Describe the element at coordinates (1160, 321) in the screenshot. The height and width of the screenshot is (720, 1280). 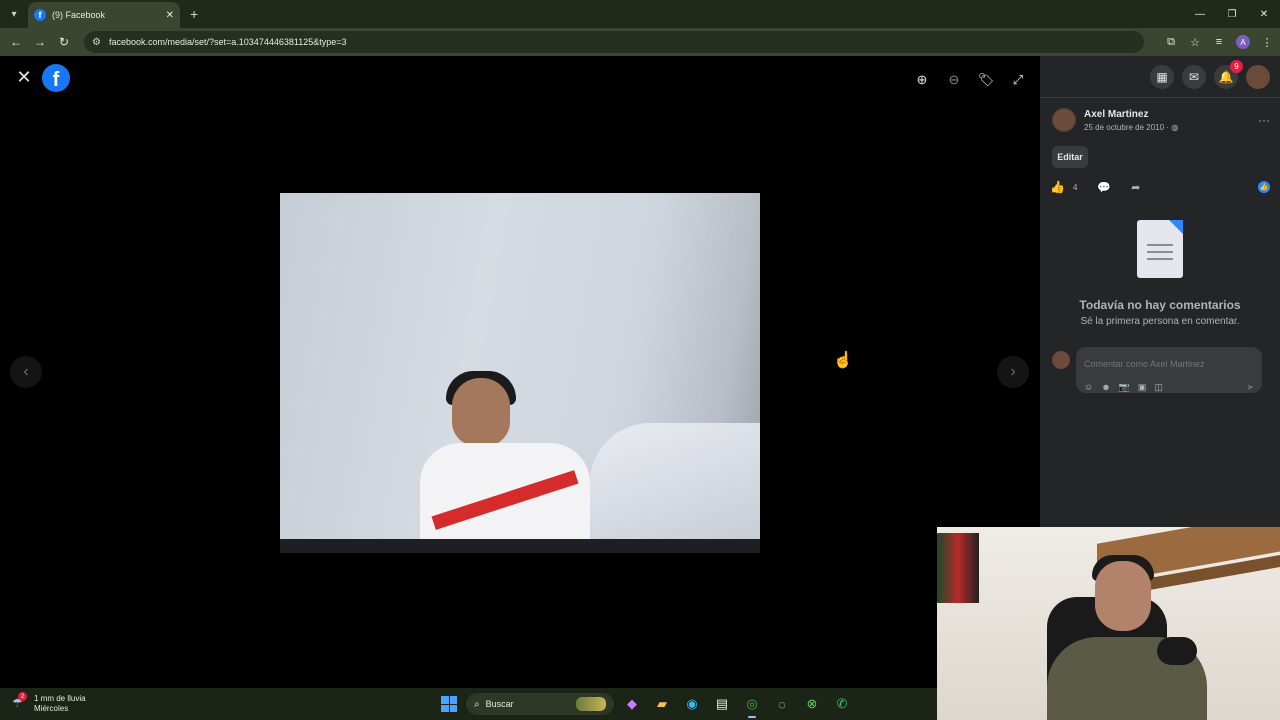
I see `empty-subtitle: Sé la primera persona en comentar.` at that location.